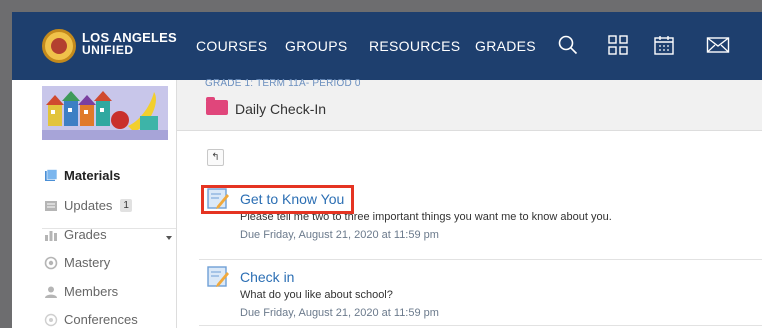 Image resolution: width=762 pixels, height=328 pixels. Describe the element at coordinates (91, 291) in the screenshot. I see `sidebar-item-label: Members` at that location.